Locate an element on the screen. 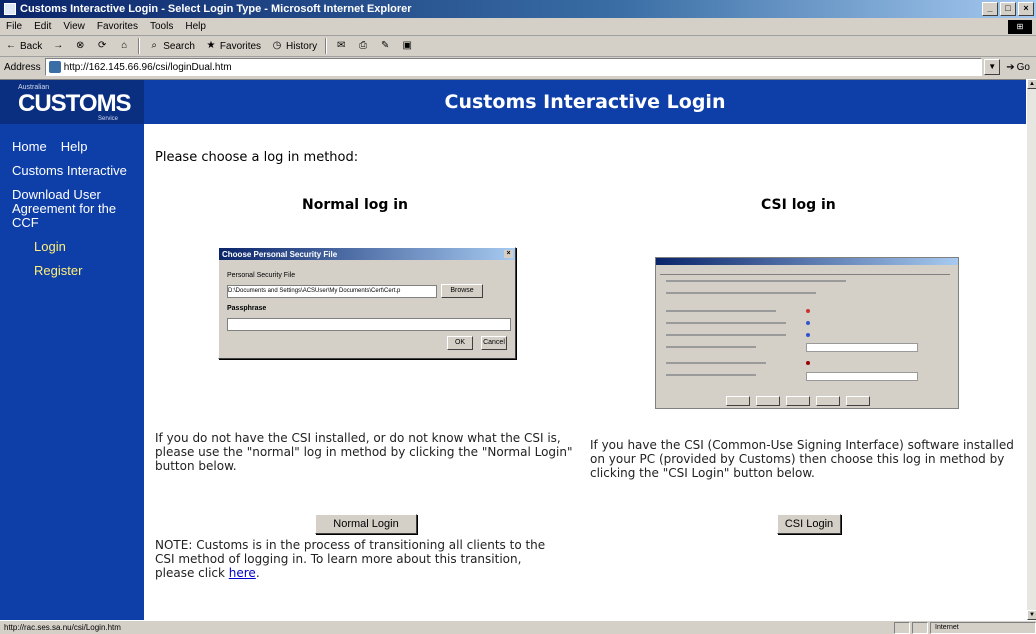 Image resolution: width=1036 pixels, height=634 pixels. dialog-password-field is located at coordinates (369, 324).